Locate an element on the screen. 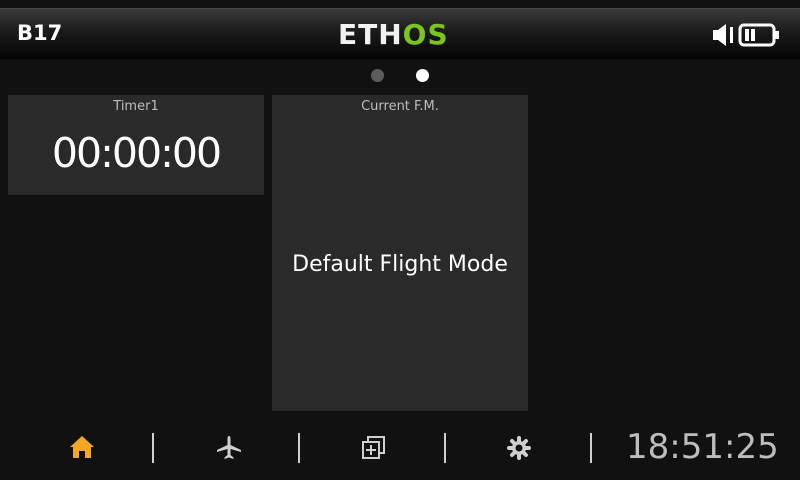 The image size is (800, 480). model-name: B17 is located at coordinates (39, 33).